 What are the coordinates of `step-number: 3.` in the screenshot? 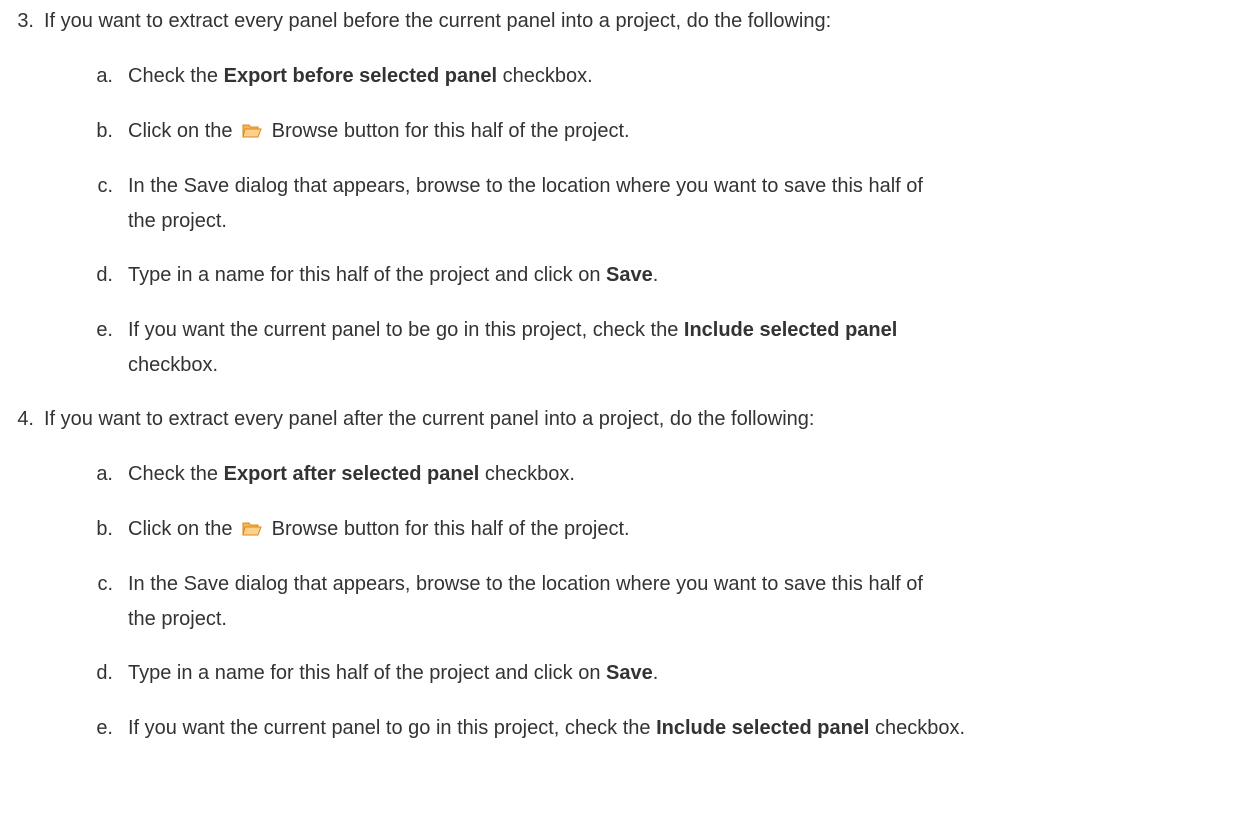 It's located at (25, 21).